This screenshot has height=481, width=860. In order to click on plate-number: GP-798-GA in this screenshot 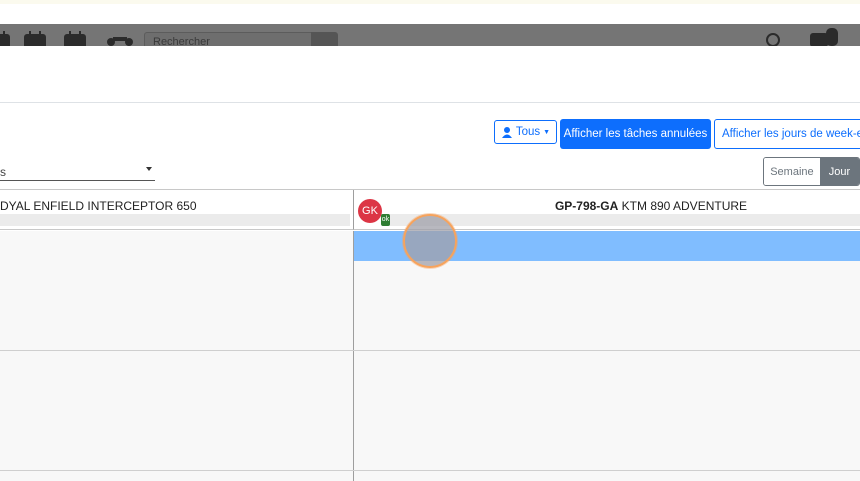, I will do `click(586, 206)`.